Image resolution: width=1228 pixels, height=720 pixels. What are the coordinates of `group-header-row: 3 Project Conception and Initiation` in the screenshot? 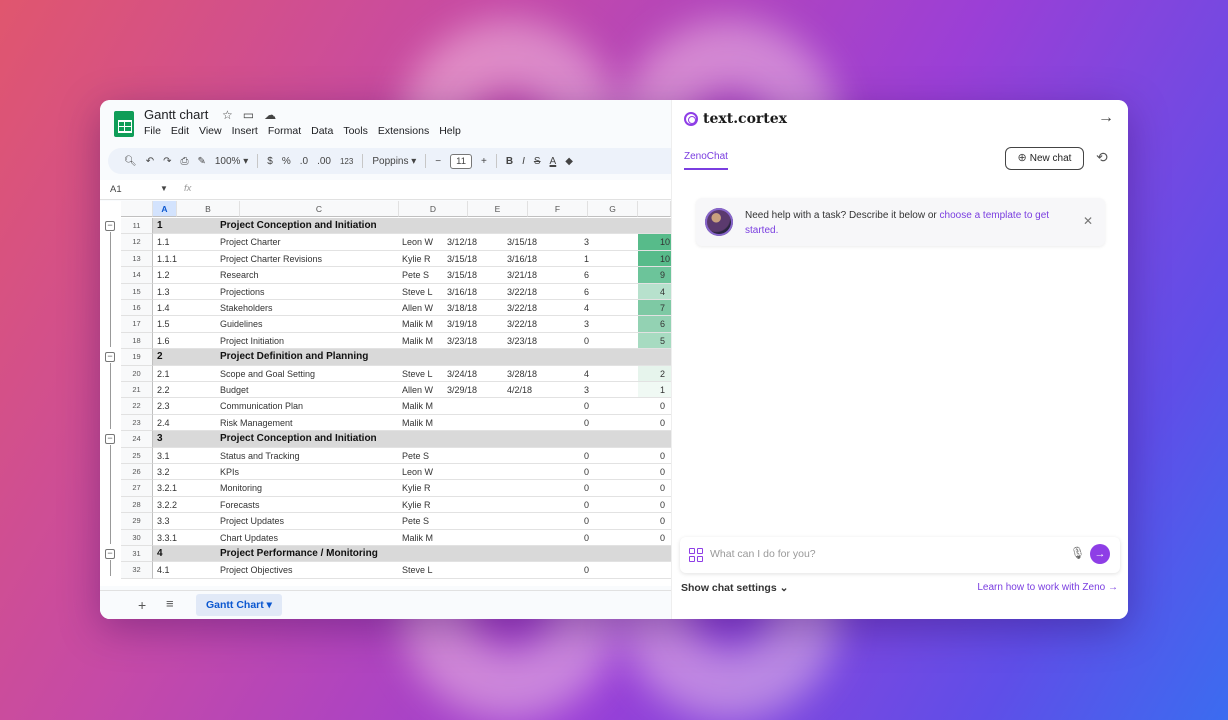 It's located at (412, 439).